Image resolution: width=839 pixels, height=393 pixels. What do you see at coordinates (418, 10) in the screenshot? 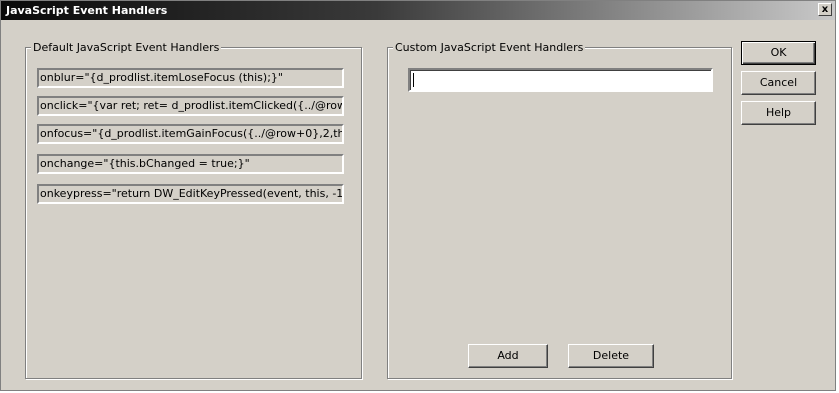
I see `title-bar: JavaScript Event Handlers x` at bounding box center [418, 10].